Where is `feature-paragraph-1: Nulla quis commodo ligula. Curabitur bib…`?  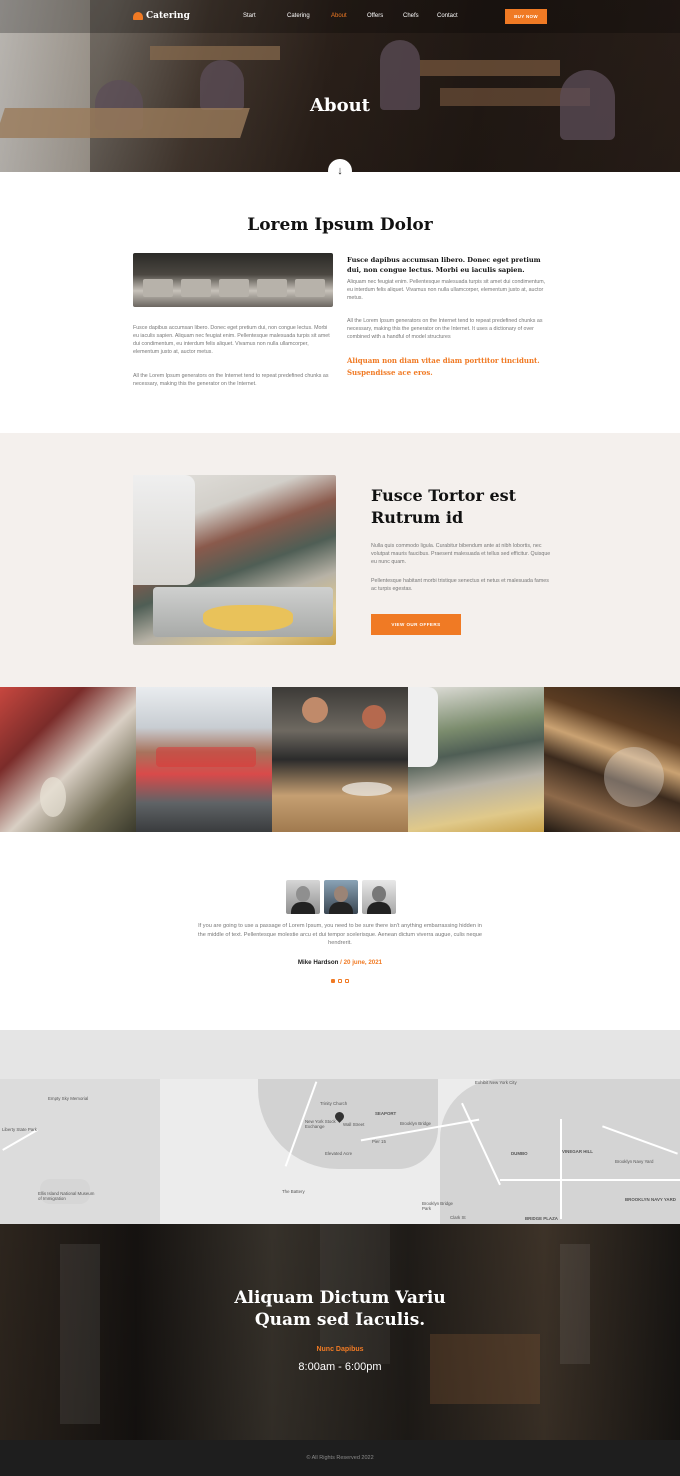 feature-paragraph-1: Nulla quis commodo ligula. Curabitur bib… is located at coordinates (461, 554).